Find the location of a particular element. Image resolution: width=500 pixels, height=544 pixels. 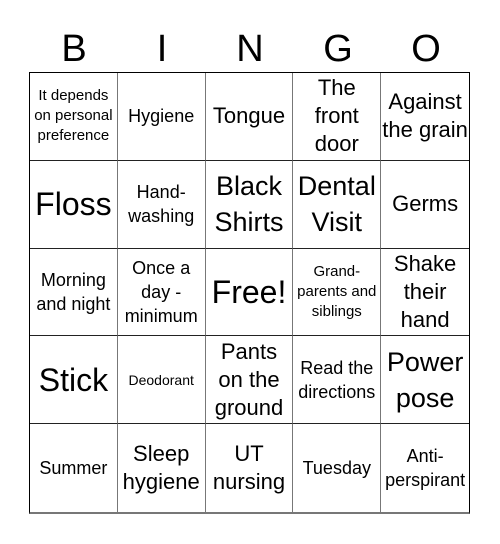

cell-text: UT nursing is located at coordinates (249, 468).